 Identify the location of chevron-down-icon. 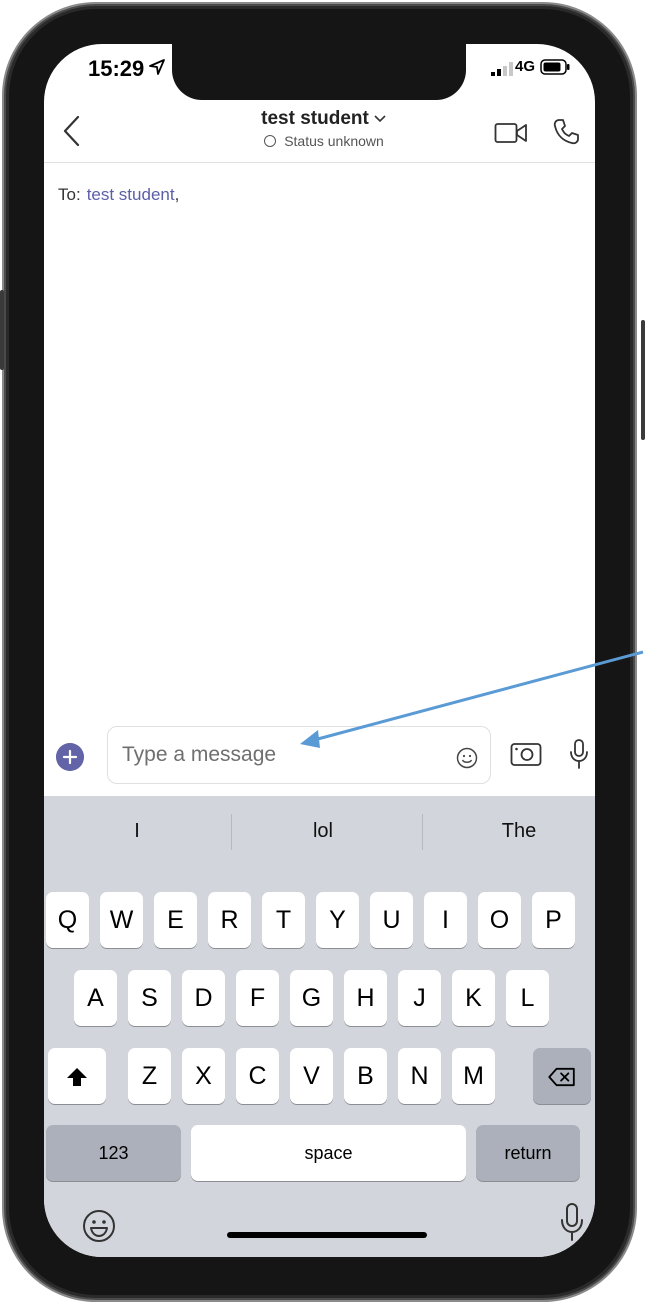
(380, 119).